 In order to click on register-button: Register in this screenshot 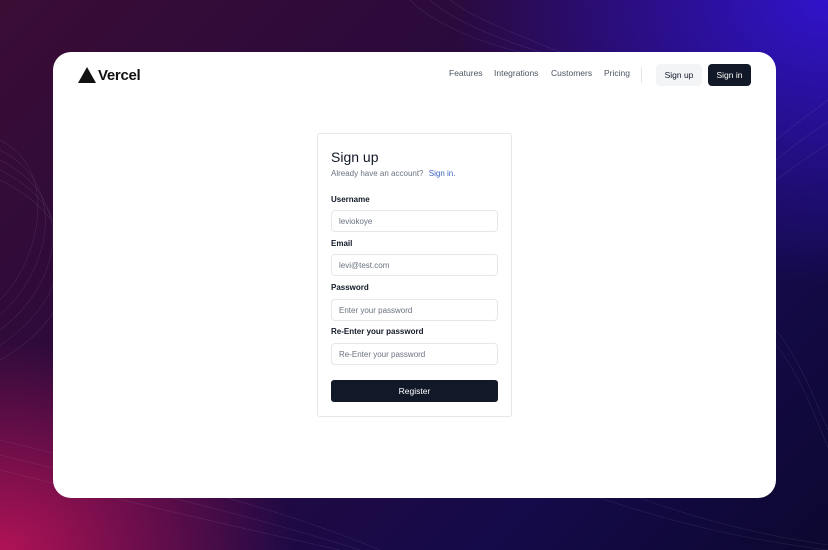, I will do `click(414, 391)`.